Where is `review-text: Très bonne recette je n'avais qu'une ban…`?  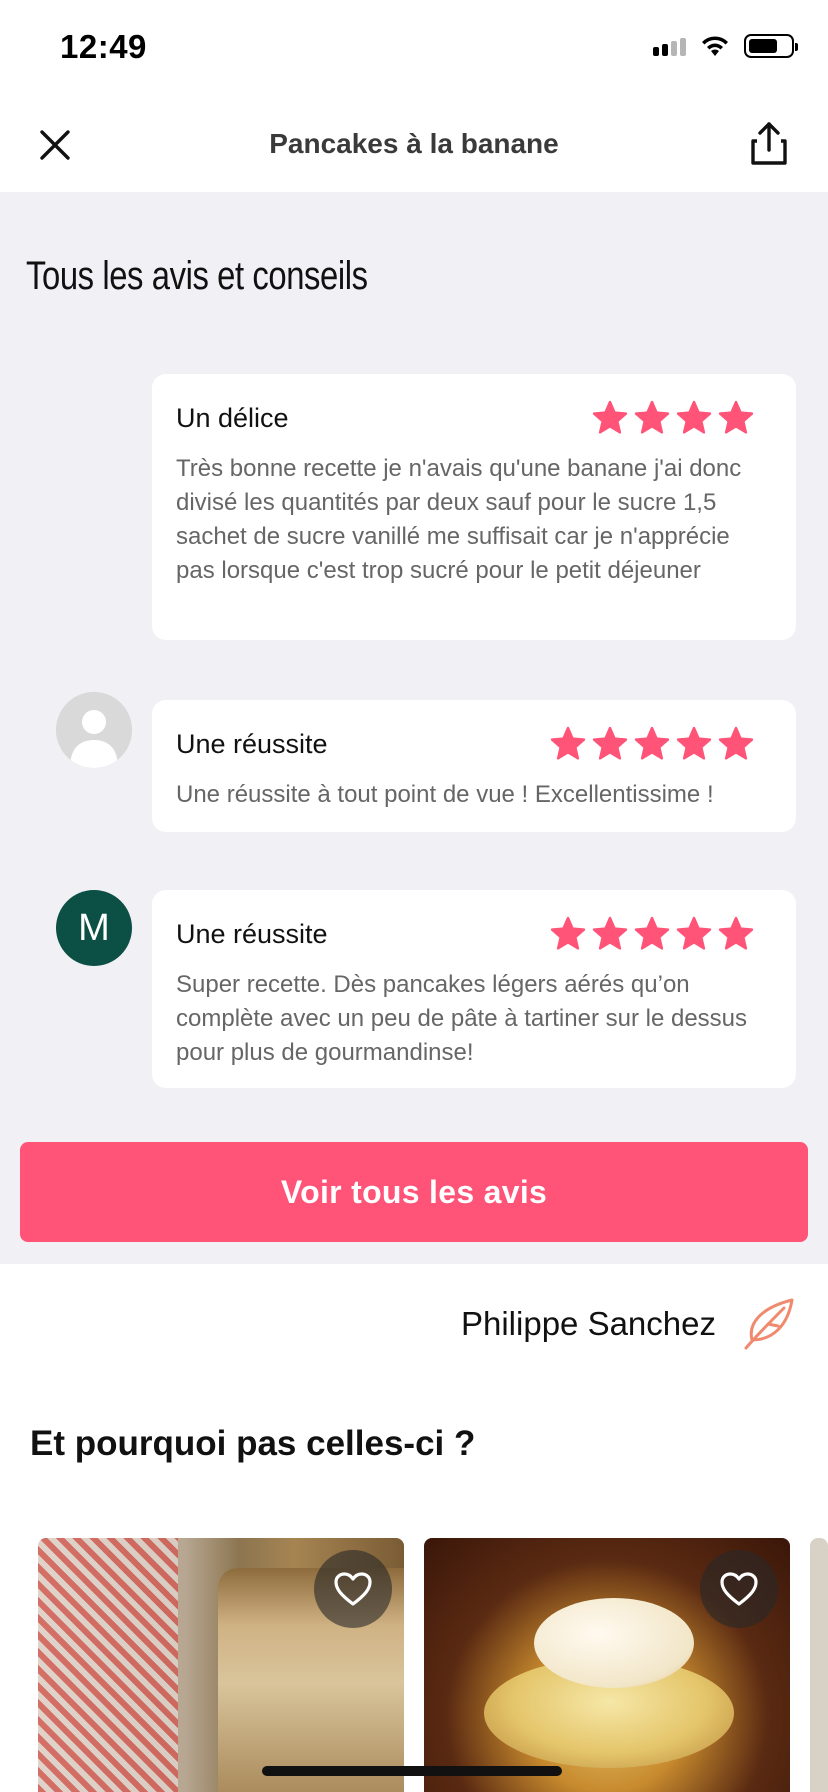
review-text: Très bonne recette je n'avais qu'une ban… is located at coordinates (459, 519).